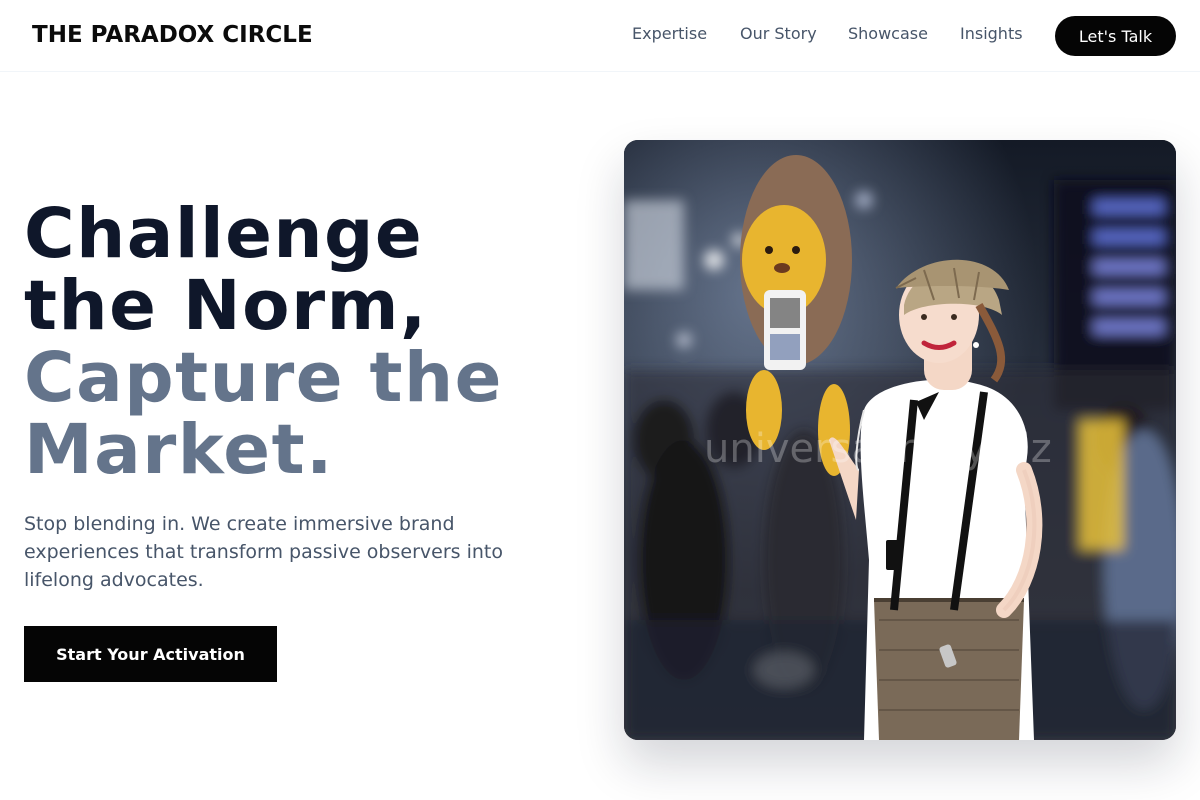  I want to click on nav-link-insights: Insights, so click(991, 34).